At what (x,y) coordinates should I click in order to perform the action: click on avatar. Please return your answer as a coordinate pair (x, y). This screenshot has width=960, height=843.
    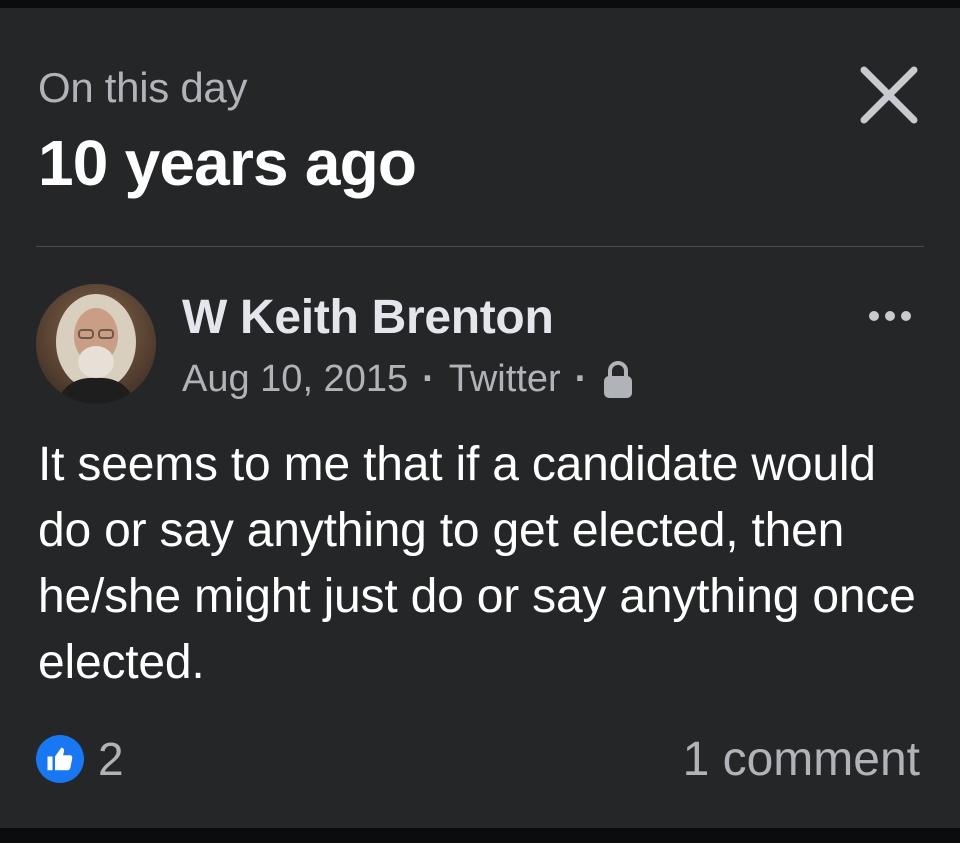
    Looking at the image, I should click on (96, 344).